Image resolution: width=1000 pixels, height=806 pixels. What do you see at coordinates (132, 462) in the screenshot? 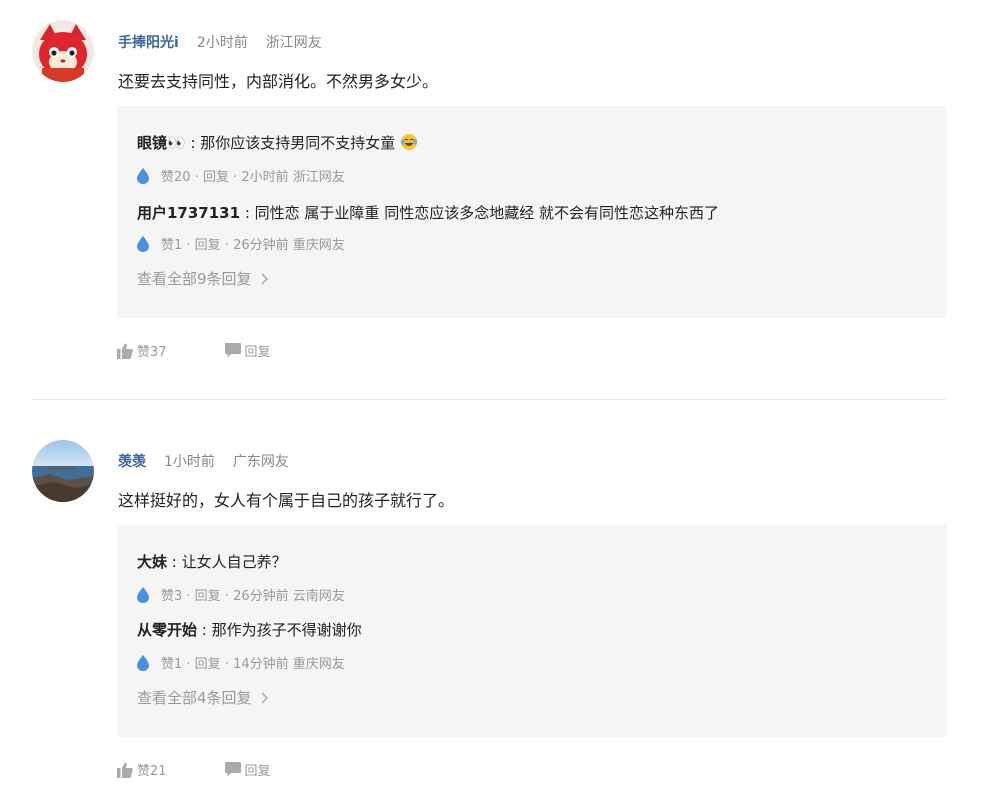
I see `username-link: 羡羡` at bounding box center [132, 462].